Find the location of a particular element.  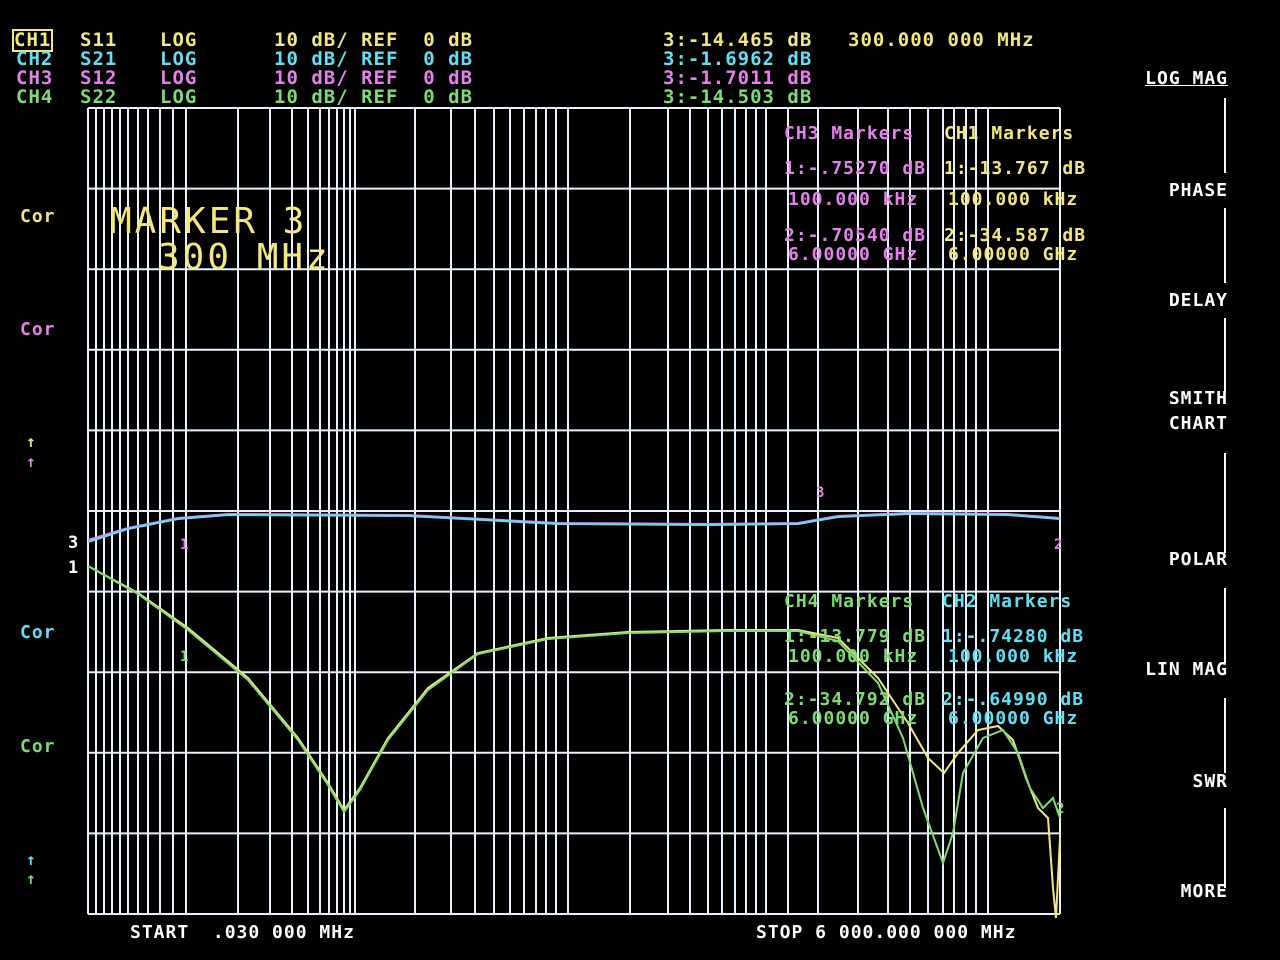

ch1-marker1-value: 1:-13.767 dB is located at coordinates (1015, 168).